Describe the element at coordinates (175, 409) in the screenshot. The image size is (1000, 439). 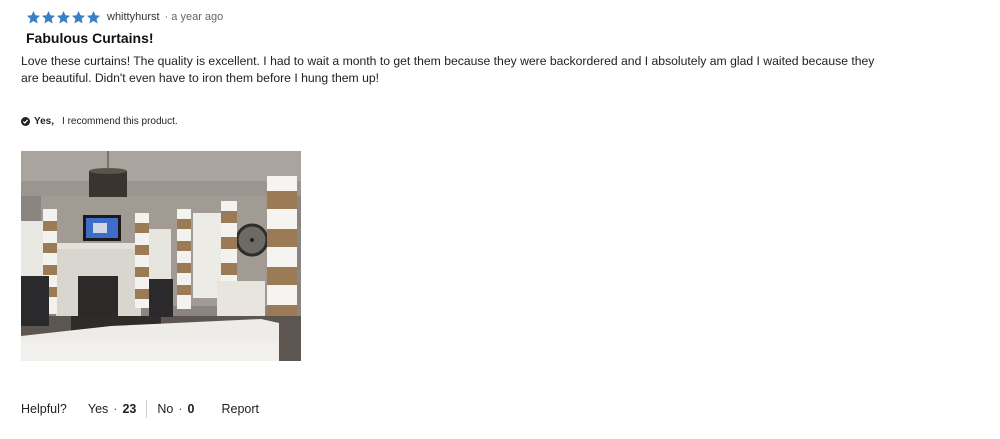
I see `helpful-no-button: No · 0` at that location.